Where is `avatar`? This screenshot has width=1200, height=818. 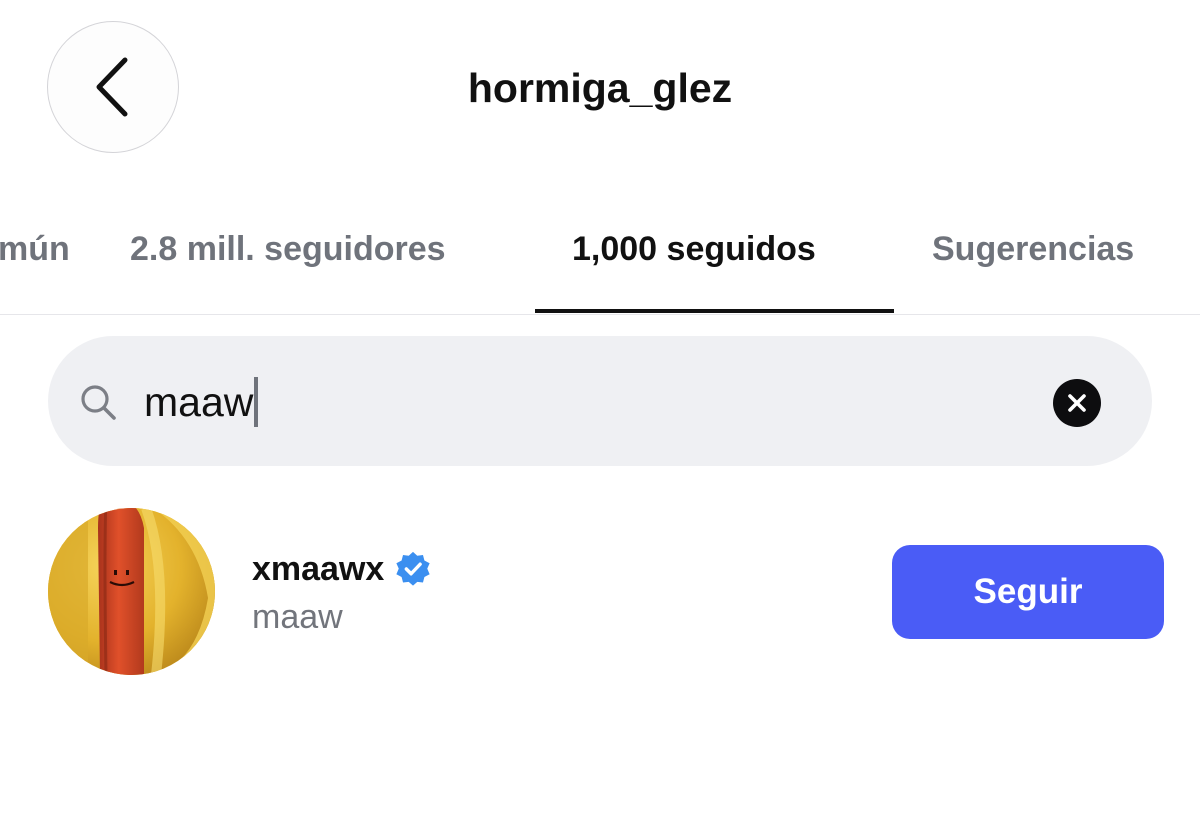
avatar is located at coordinates (131, 591).